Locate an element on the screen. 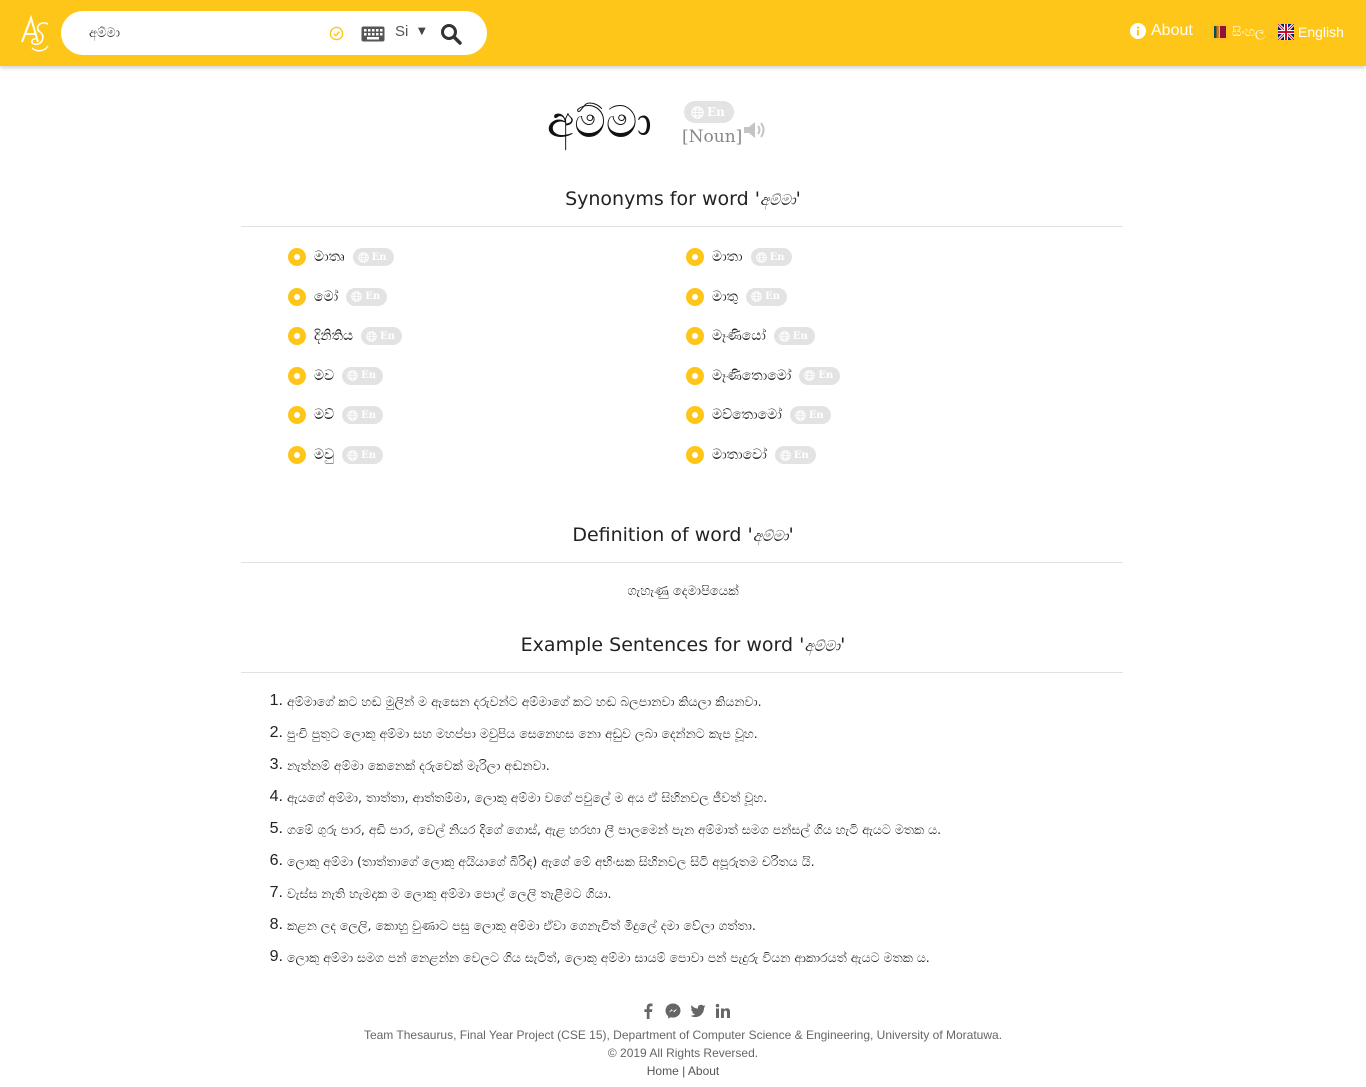 The image size is (1366, 1087). synonym-word: මාතු is located at coordinates (725, 297).